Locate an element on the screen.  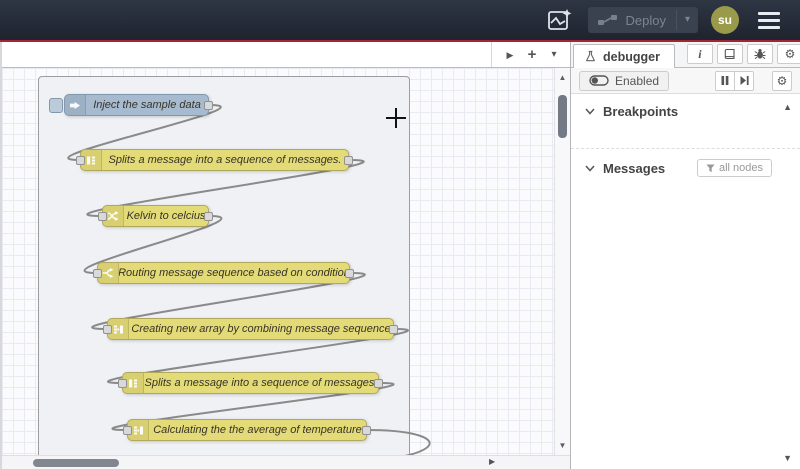
add-flow-button: + is located at coordinates (532, 55).